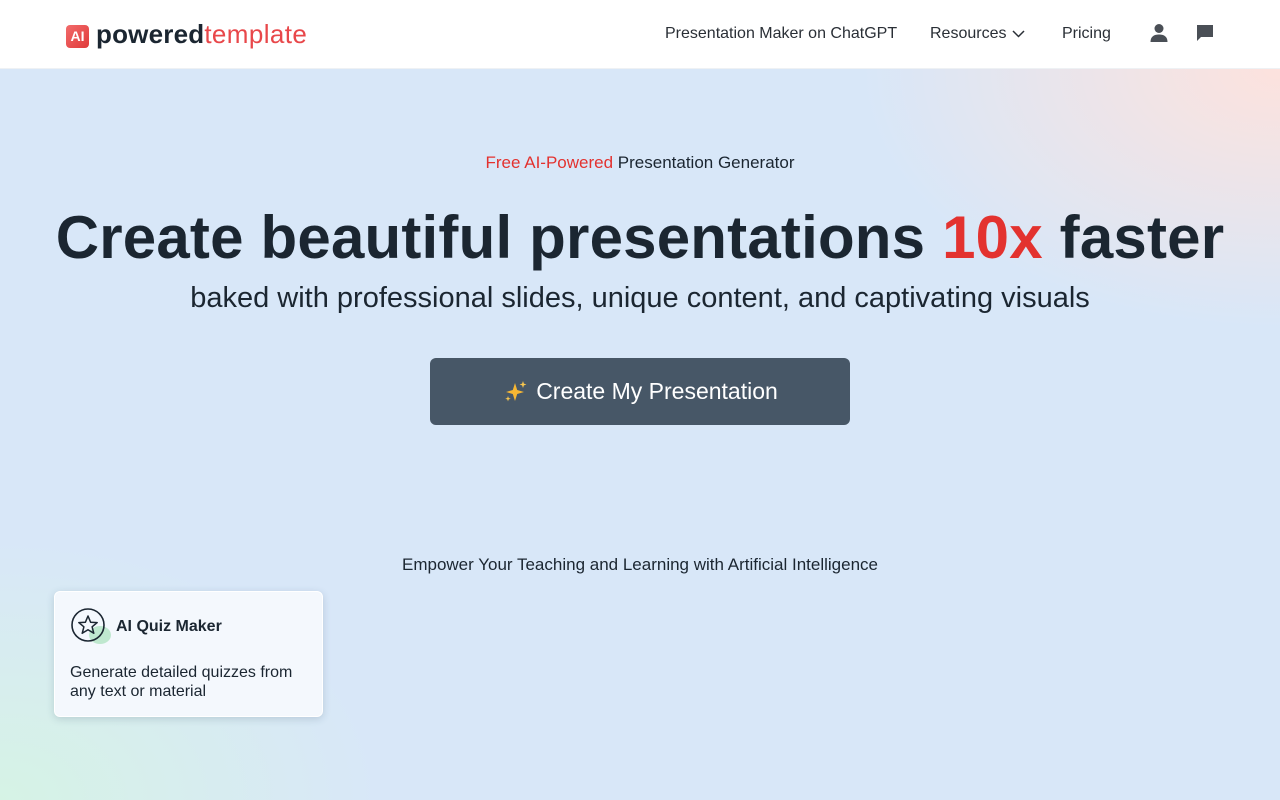 The height and width of the screenshot is (800, 1280). I want to click on nav-presentation-maker-chatgpt: Presentation Maker on ChatGPT, so click(781, 34).